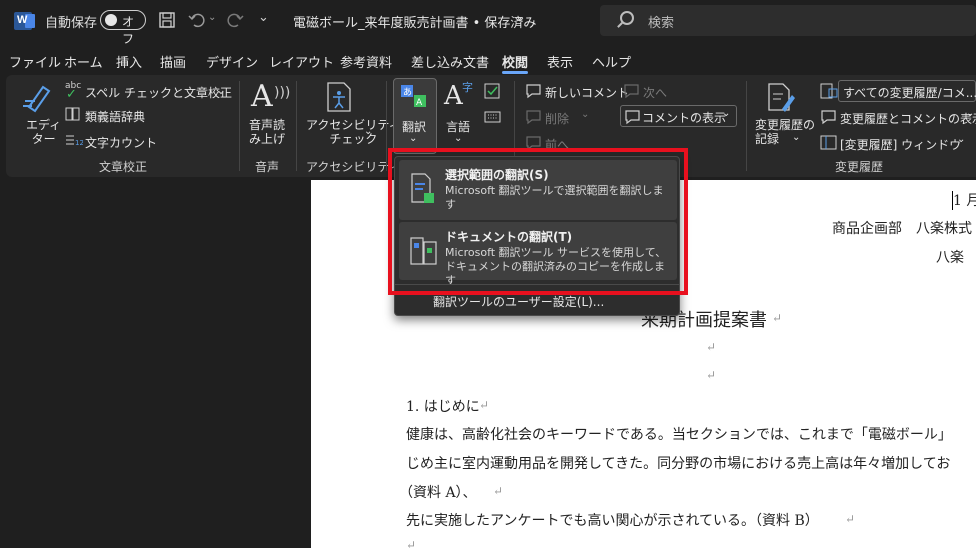  Describe the element at coordinates (235, 20) in the screenshot. I see `redo-icon` at that location.